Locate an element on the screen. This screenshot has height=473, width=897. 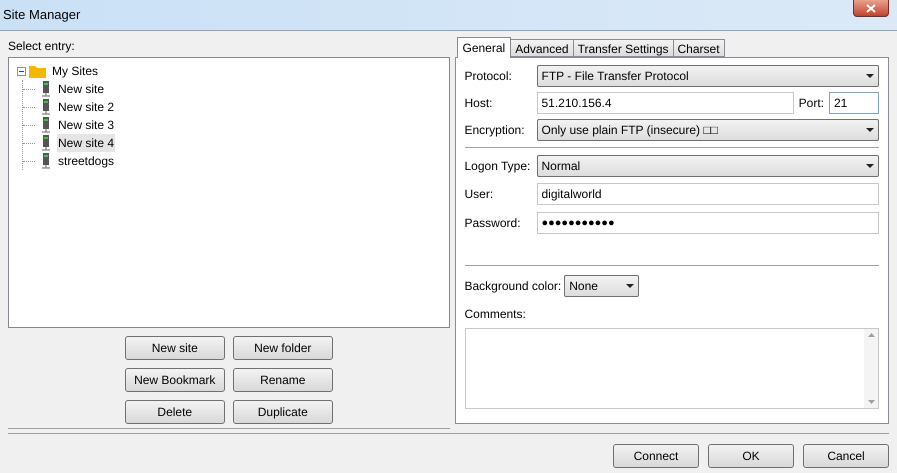
tab: Charset is located at coordinates (699, 48).